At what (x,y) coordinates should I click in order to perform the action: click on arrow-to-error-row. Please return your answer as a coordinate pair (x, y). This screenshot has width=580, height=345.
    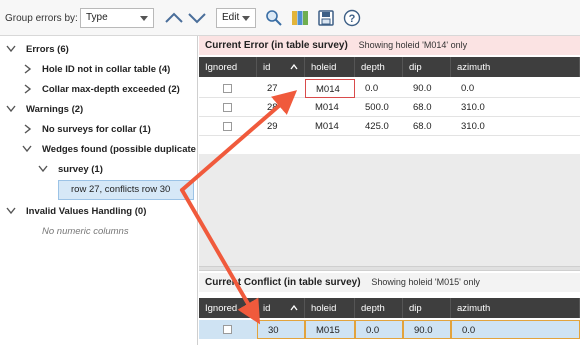
    Looking at the image, I should click on (239, 141).